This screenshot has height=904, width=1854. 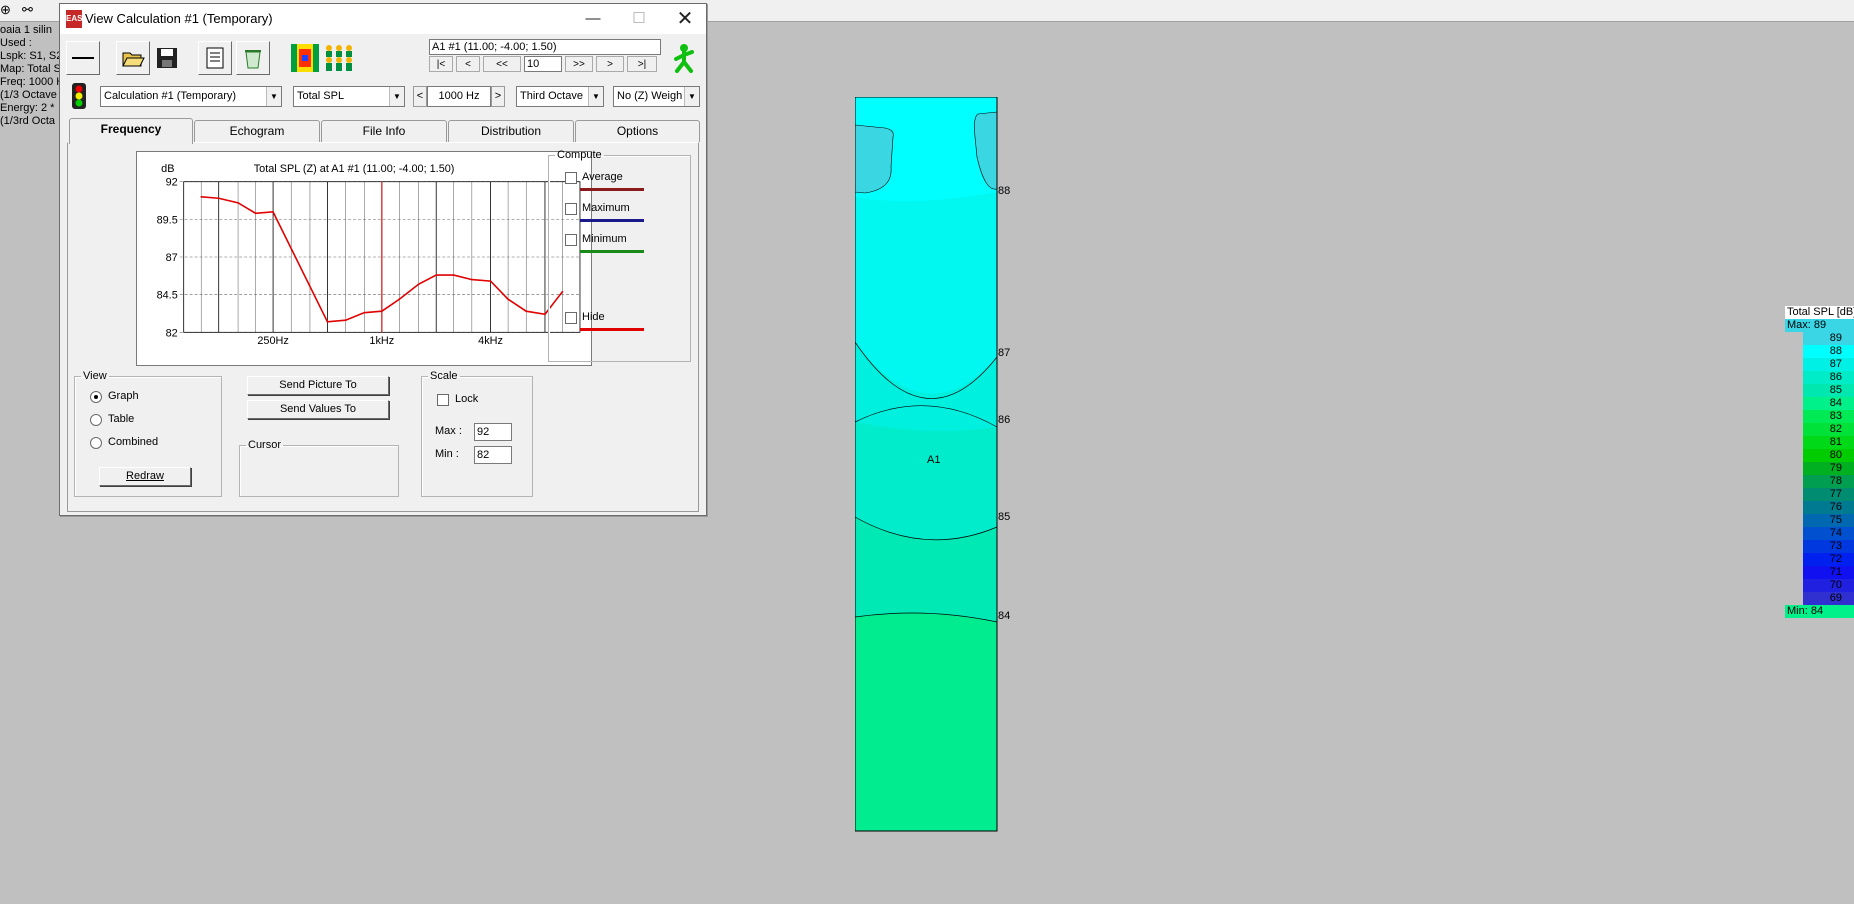 I want to click on link-icon: ⚯, so click(x=27, y=10).